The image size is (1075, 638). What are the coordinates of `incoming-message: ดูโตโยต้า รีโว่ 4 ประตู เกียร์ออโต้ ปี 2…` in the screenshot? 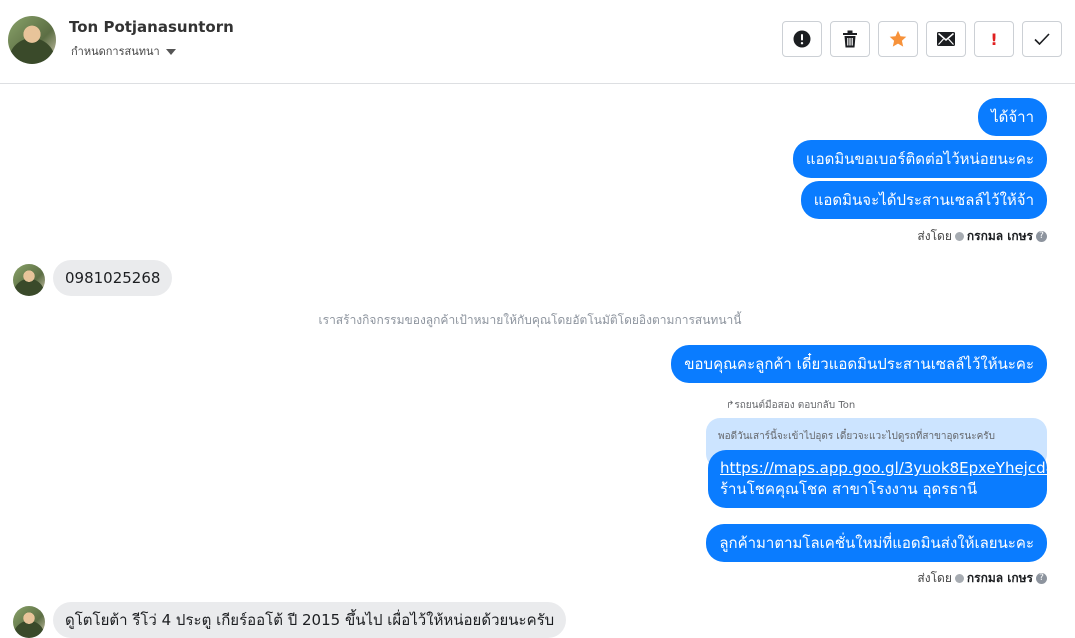 It's located at (310, 620).